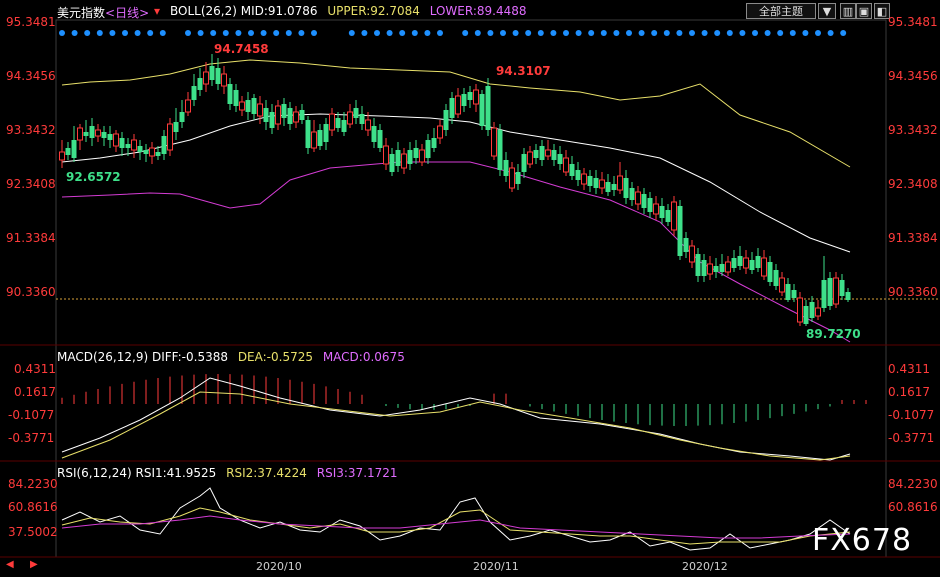 The width and height of the screenshot is (940, 577). I want to click on boll-lower: LOWER:89.4488, so click(478, 11).